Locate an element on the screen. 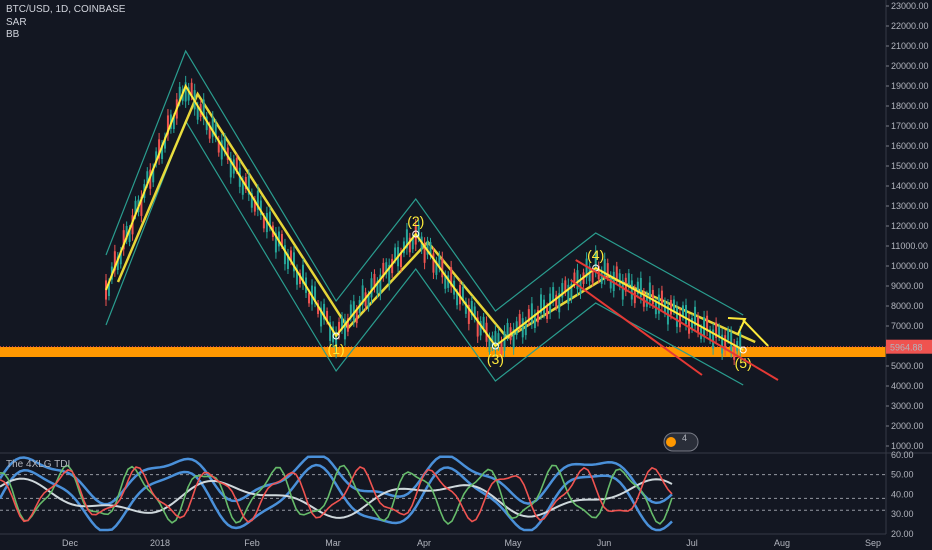  event-badge: 4 is located at coordinates (681, 442).